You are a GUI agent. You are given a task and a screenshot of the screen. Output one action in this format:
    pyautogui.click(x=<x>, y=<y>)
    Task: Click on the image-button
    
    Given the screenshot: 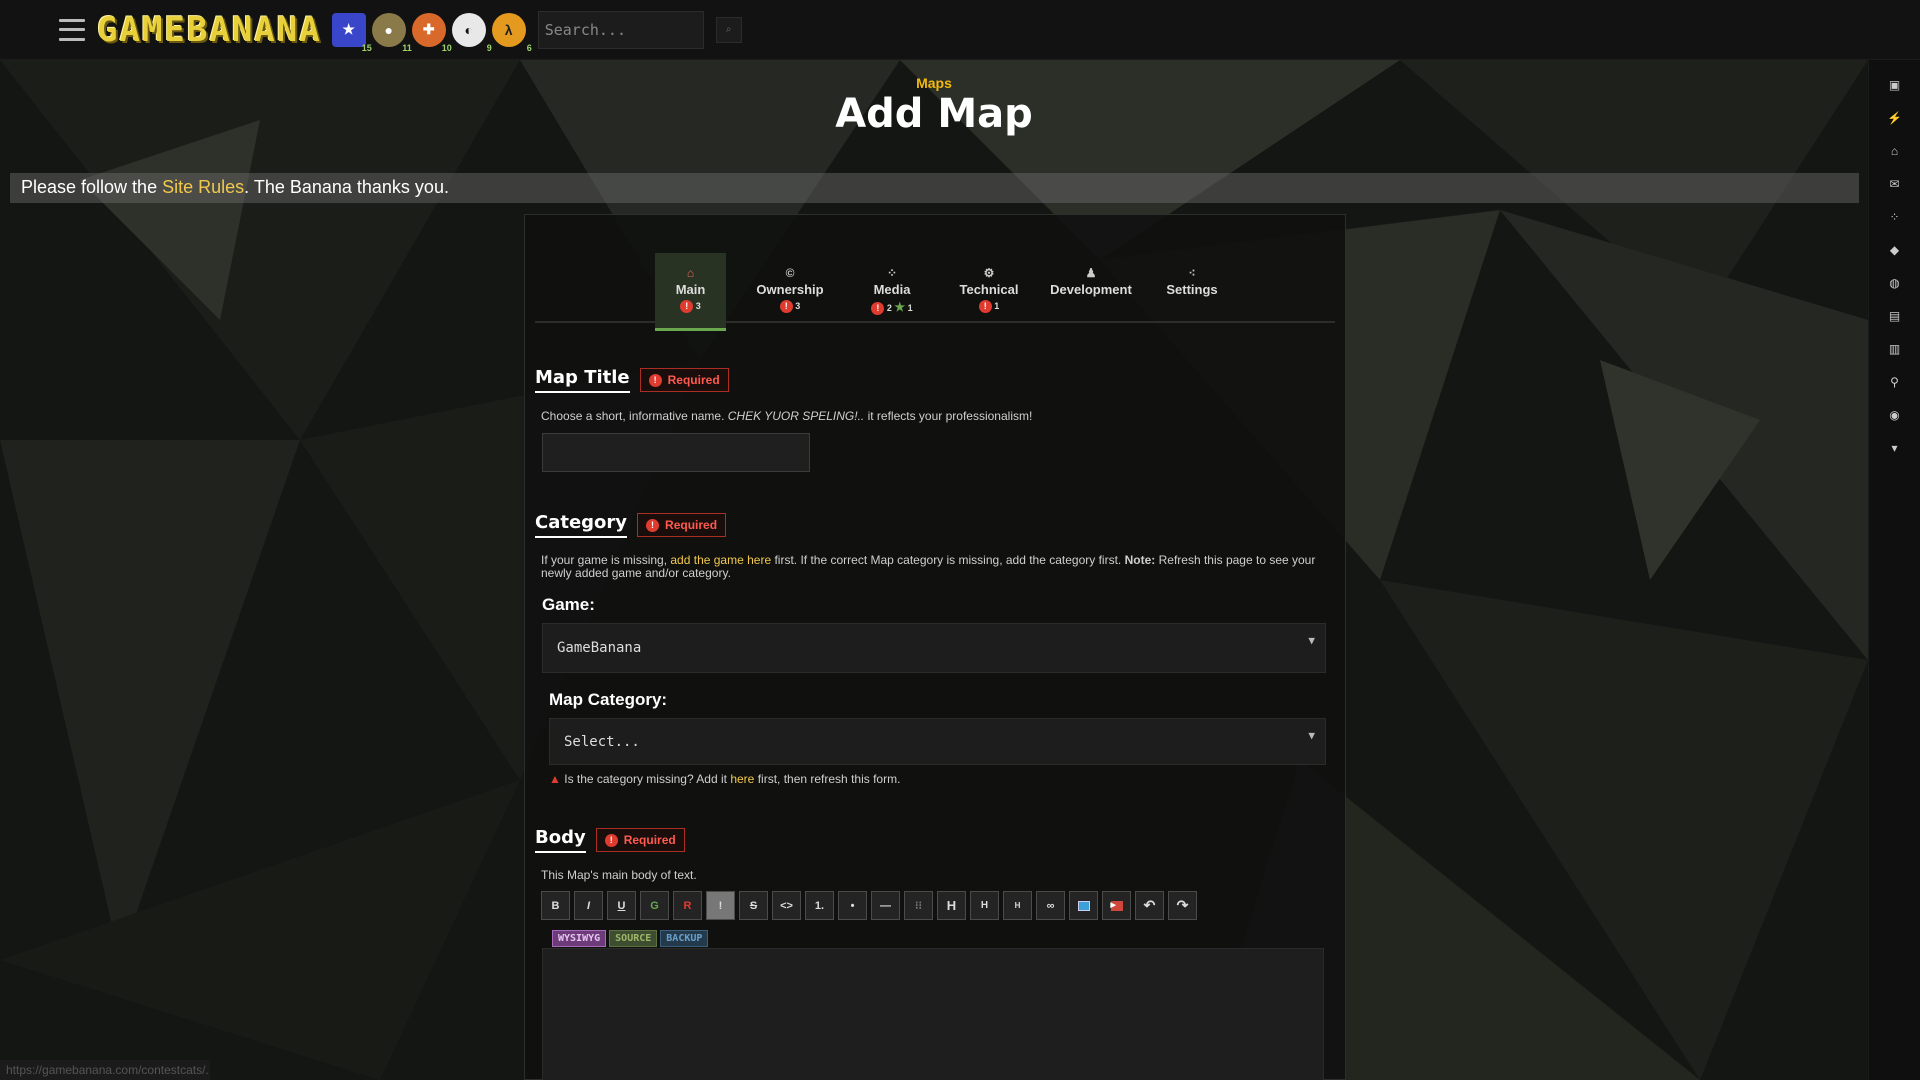 What is the action you would take?
    pyautogui.click(x=1083, y=905)
    